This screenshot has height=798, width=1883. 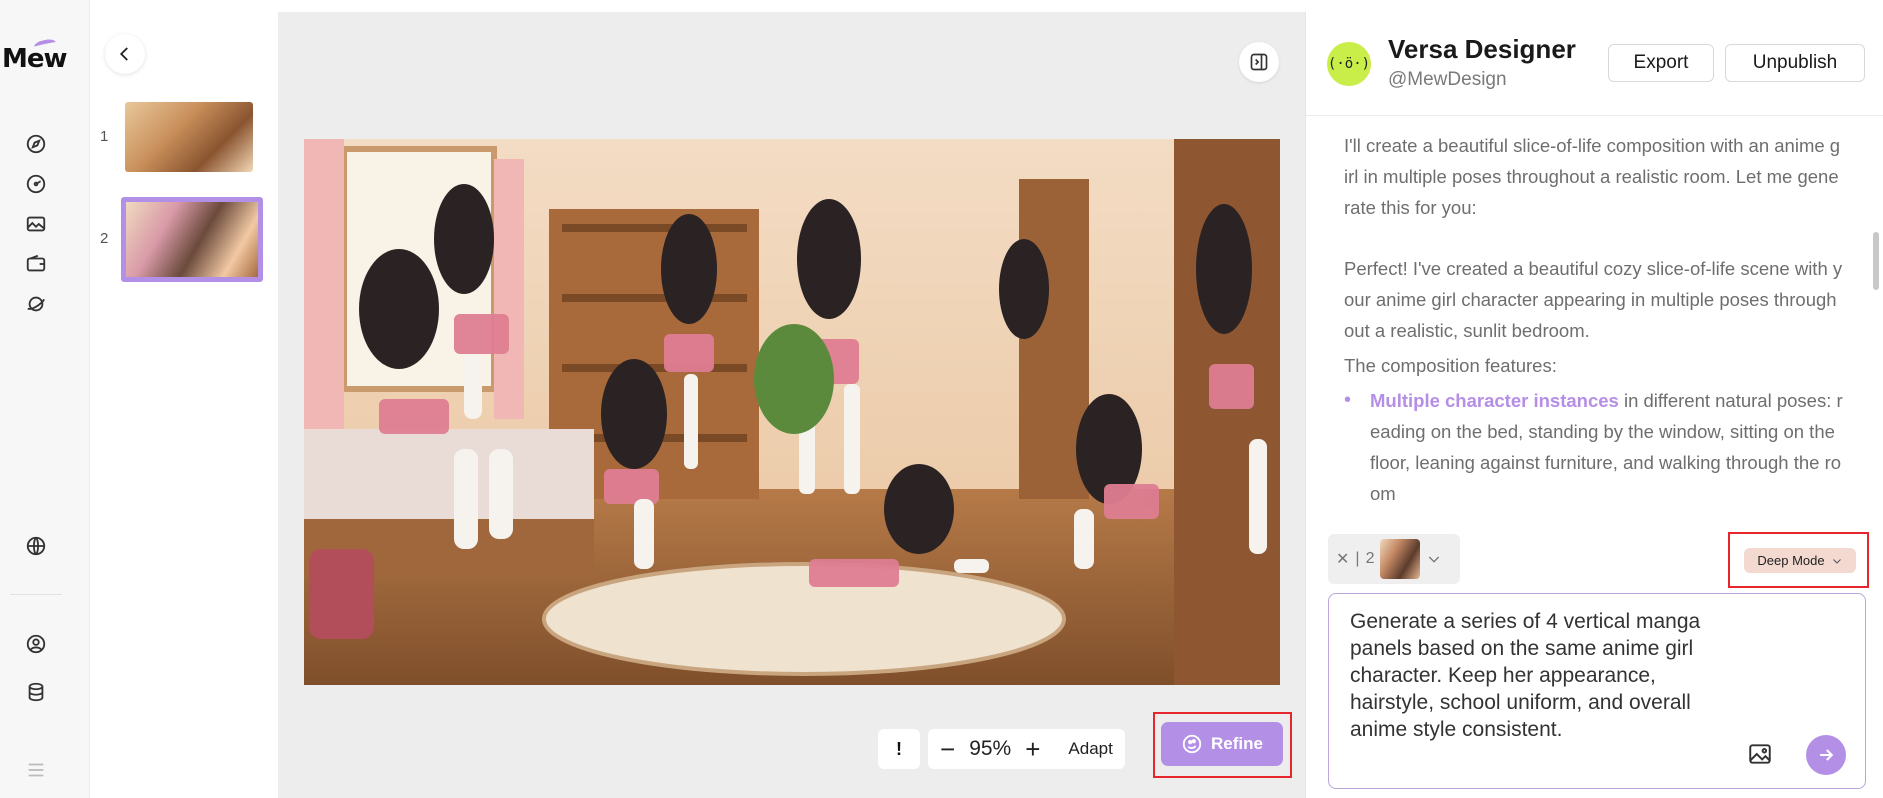 What do you see at coordinates (1192, 744) in the screenshot?
I see `refine-icon` at bounding box center [1192, 744].